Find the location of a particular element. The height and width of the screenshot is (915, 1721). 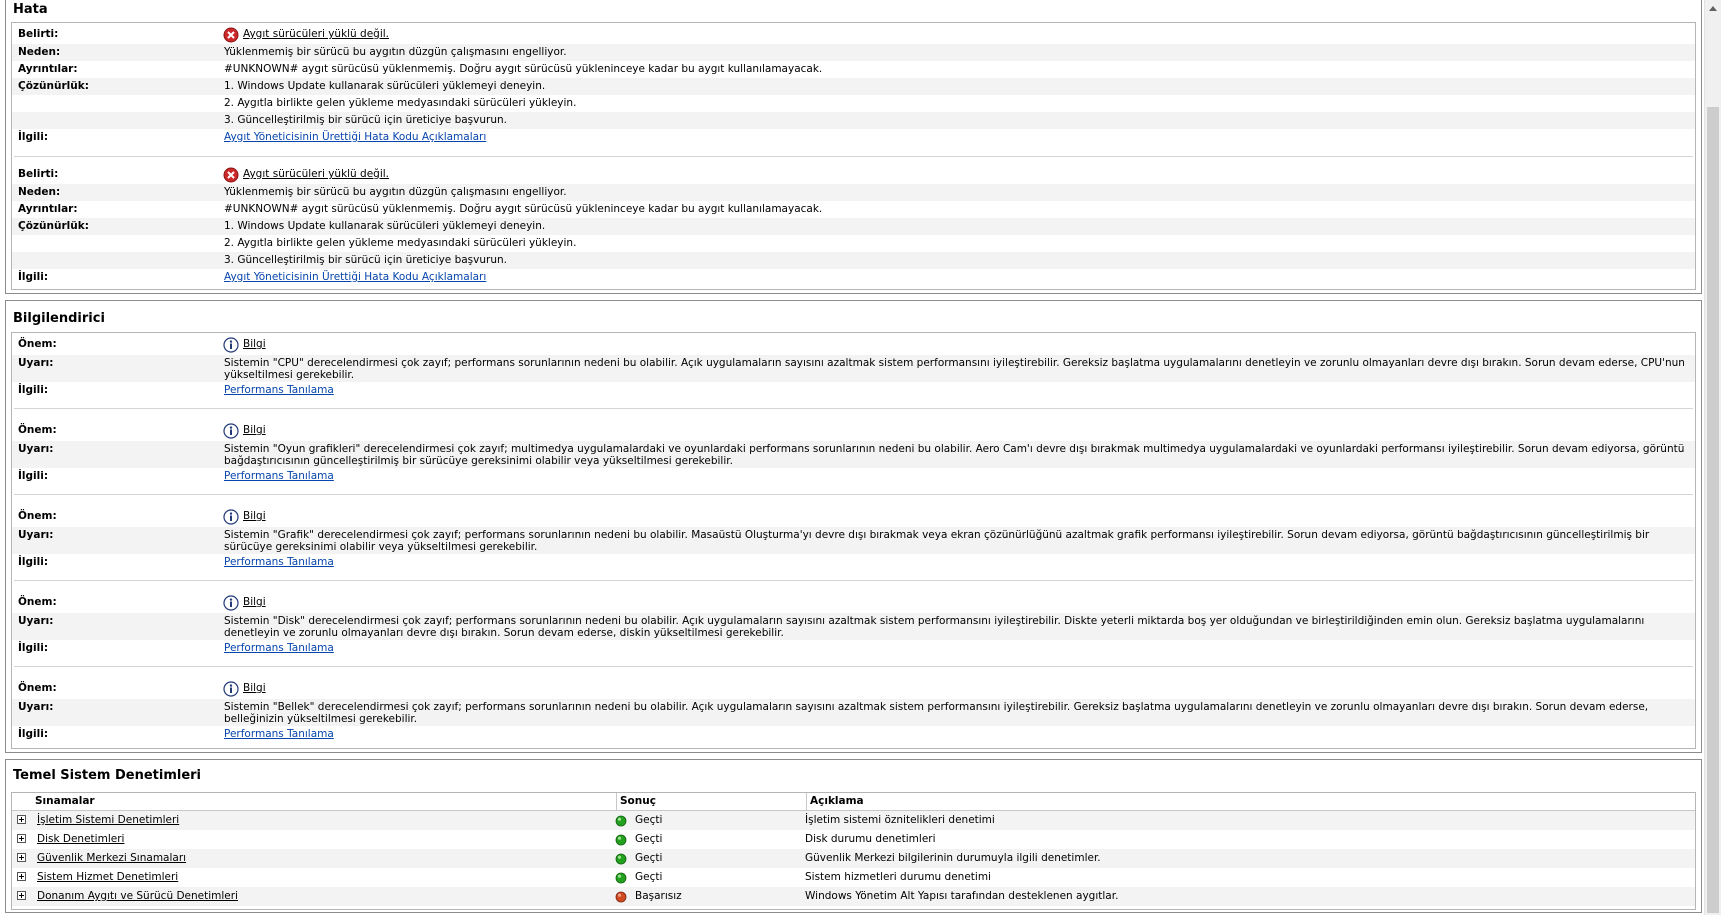

error-circle-icon is located at coordinates (231, 35).